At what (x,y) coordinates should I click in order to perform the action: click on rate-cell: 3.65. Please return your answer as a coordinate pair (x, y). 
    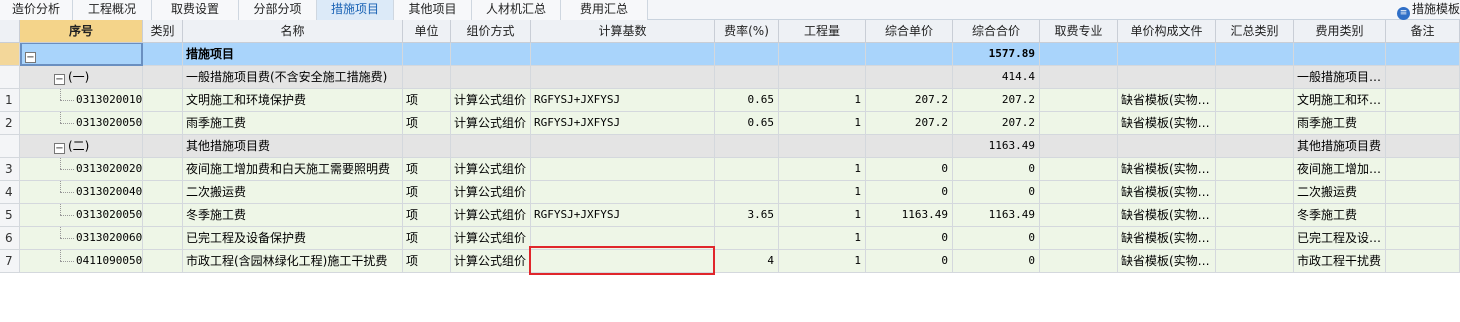
    Looking at the image, I should click on (747, 215).